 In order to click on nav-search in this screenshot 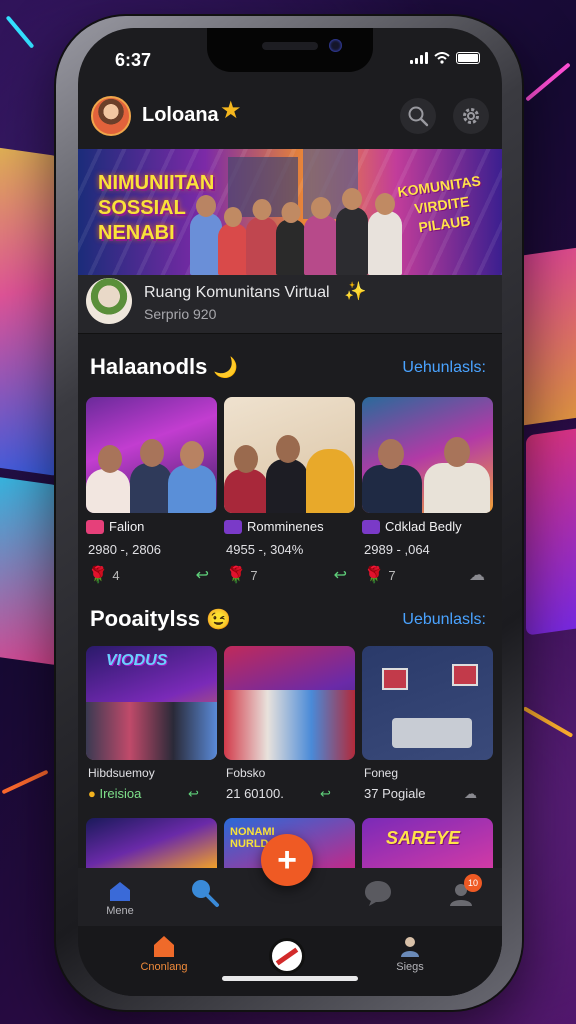, I will do `click(204, 893)`.